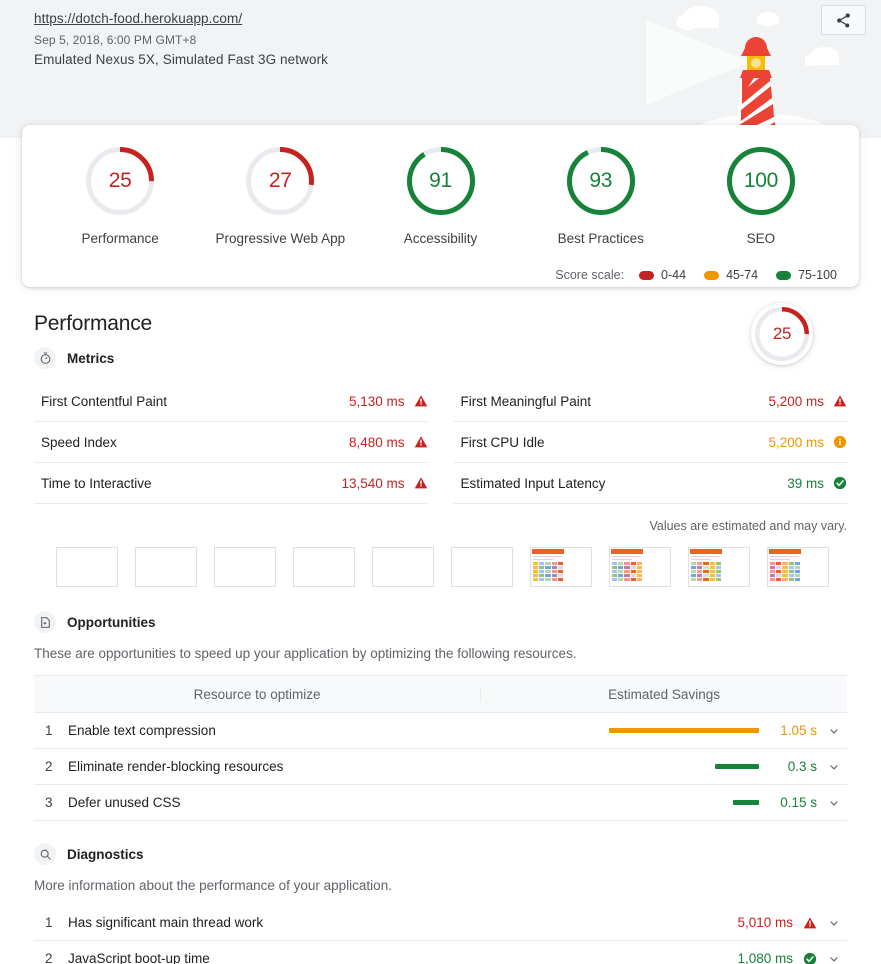 The height and width of the screenshot is (964, 881). Describe the element at coordinates (601, 196) in the screenshot. I see `score-gauge-3: 93 Best Practices` at that location.